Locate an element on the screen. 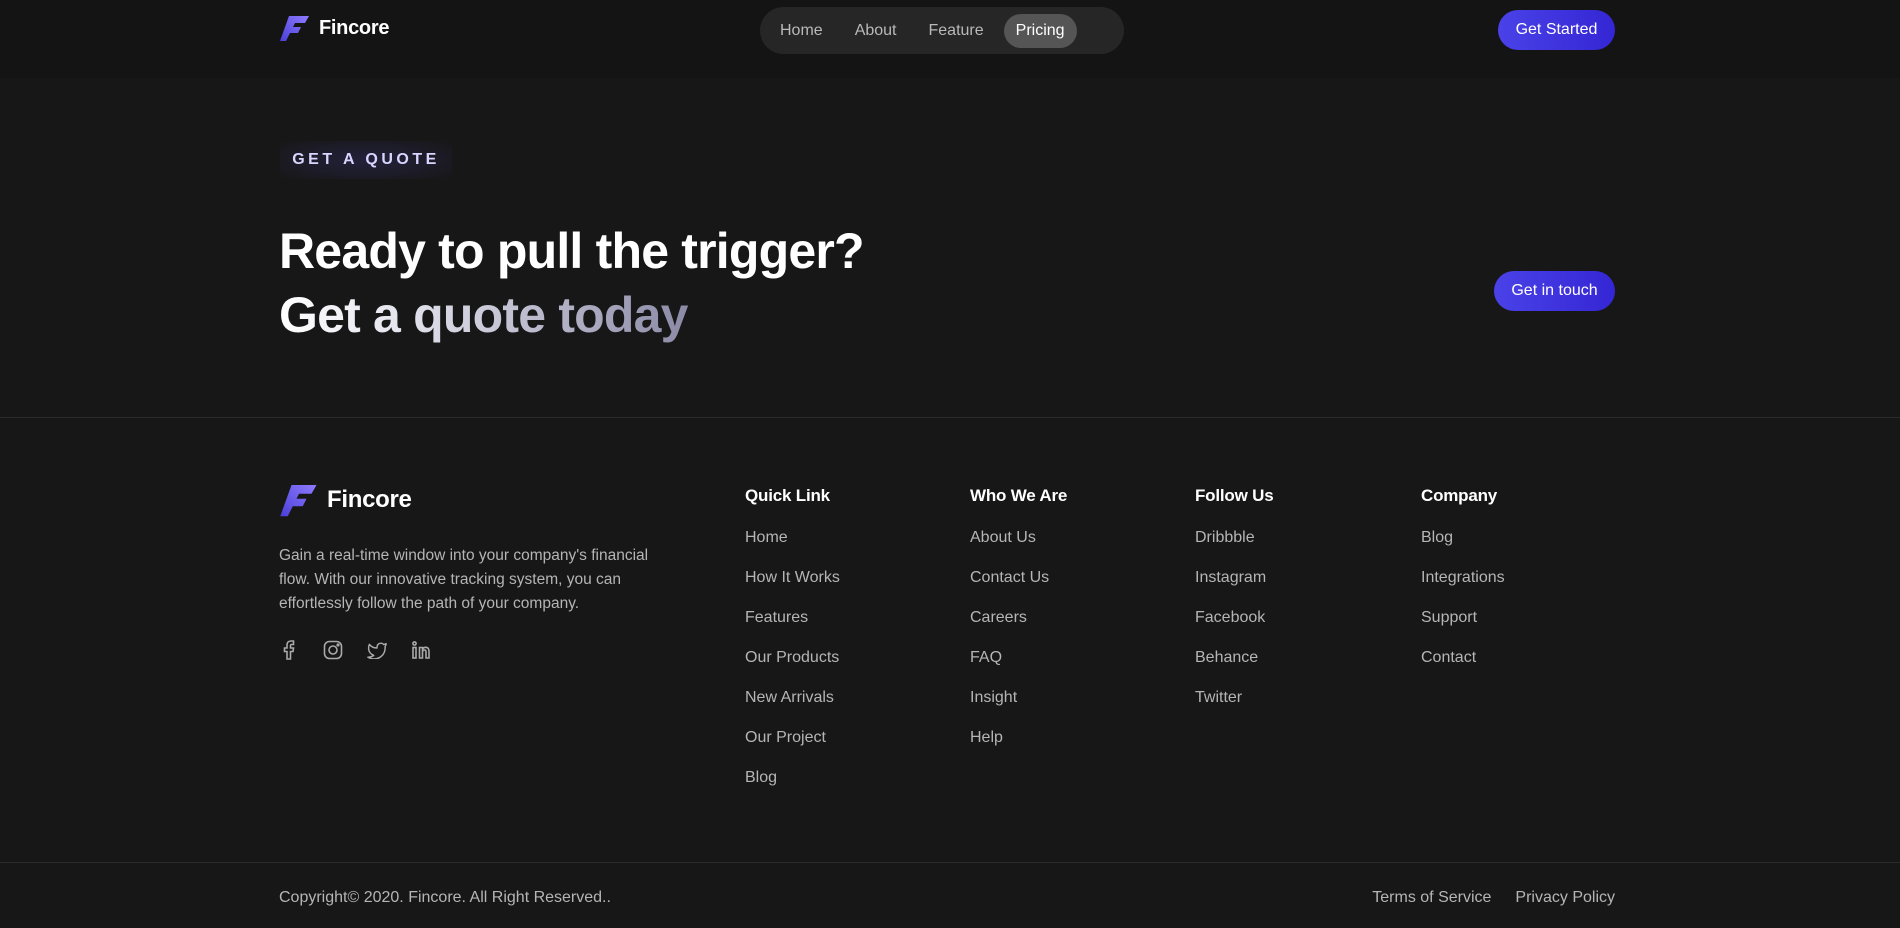 The image size is (1900, 928). footer-brand-logo: Fincore is located at coordinates (345, 500).